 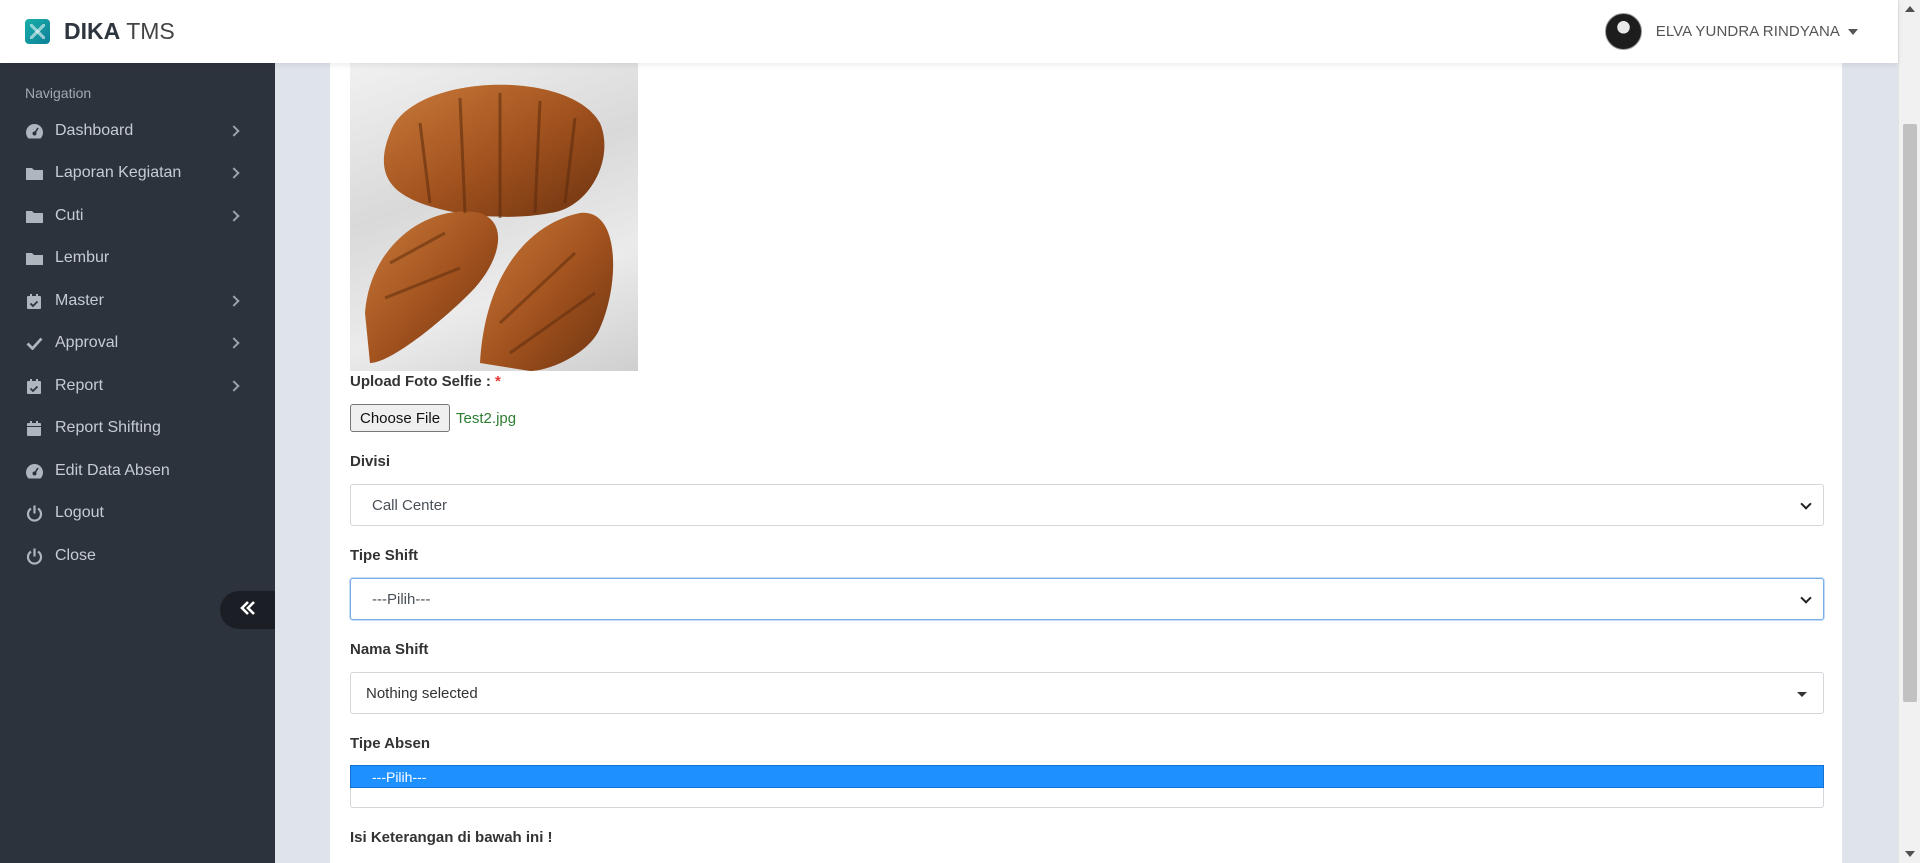 I want to click on keterangan-label: Isi Keterangan di bawah ini !, so click(x=451, y=837).